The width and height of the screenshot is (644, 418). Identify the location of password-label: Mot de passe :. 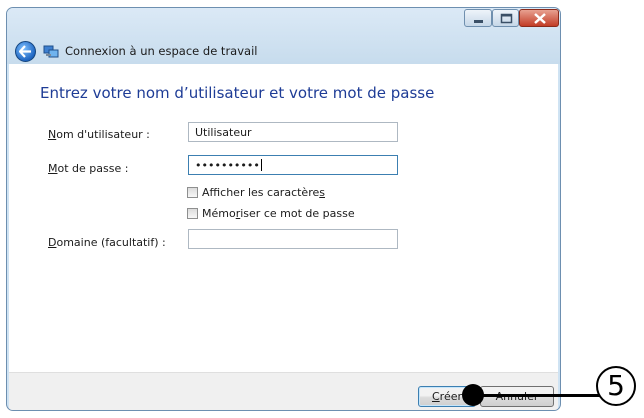
(88, 168).